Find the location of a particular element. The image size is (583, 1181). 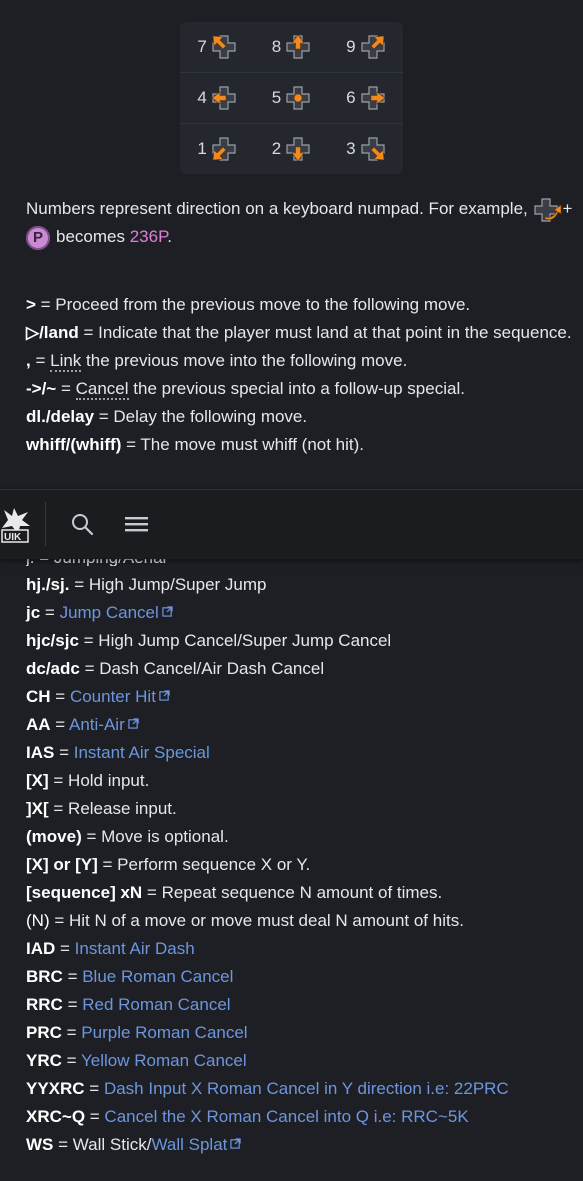

rule-key: > is located at coordinates (31, 304).